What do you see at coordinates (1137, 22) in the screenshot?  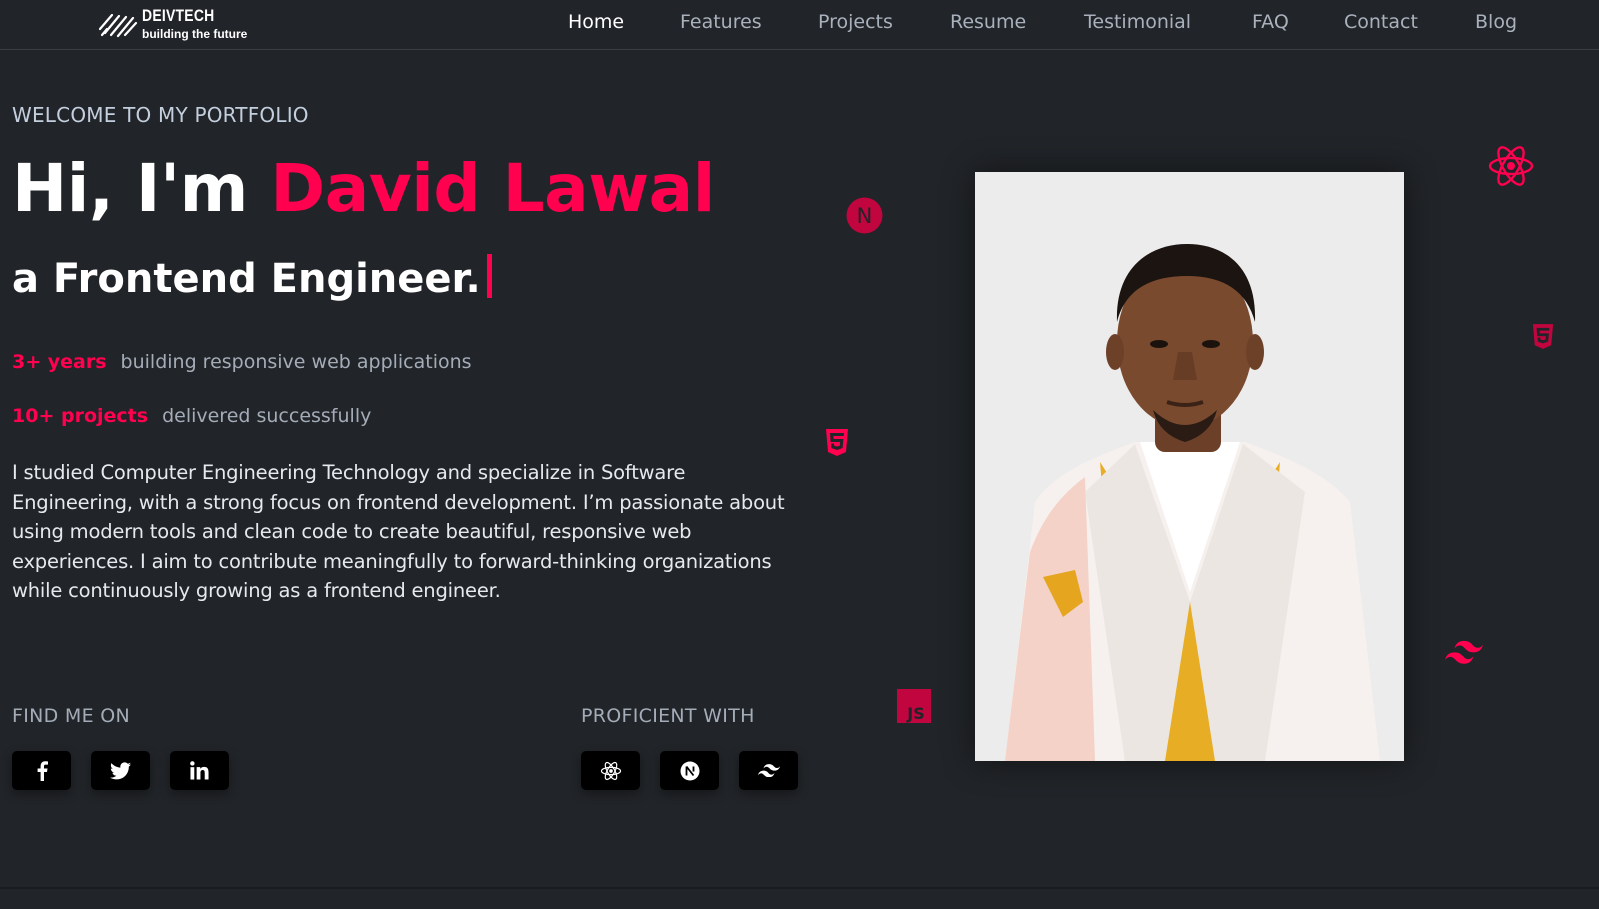 I see `nav-item-testimonial: Testimonial` at bounding box center [1137, 22].